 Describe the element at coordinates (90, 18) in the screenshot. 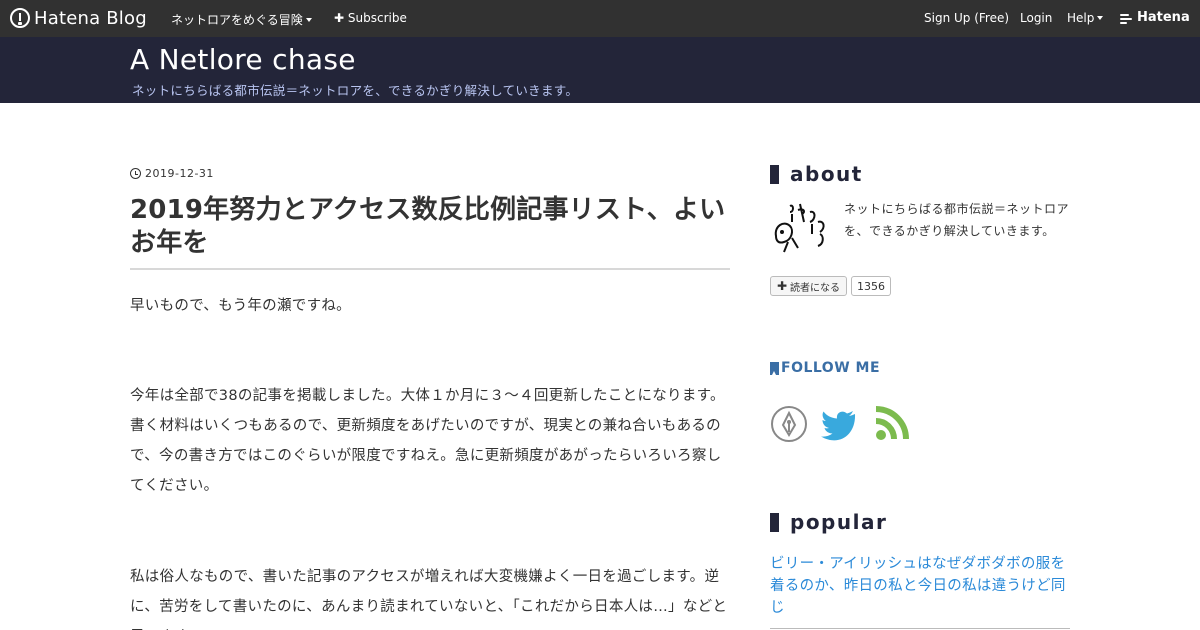

I see `logo-text: Hatena Blog` at that location.